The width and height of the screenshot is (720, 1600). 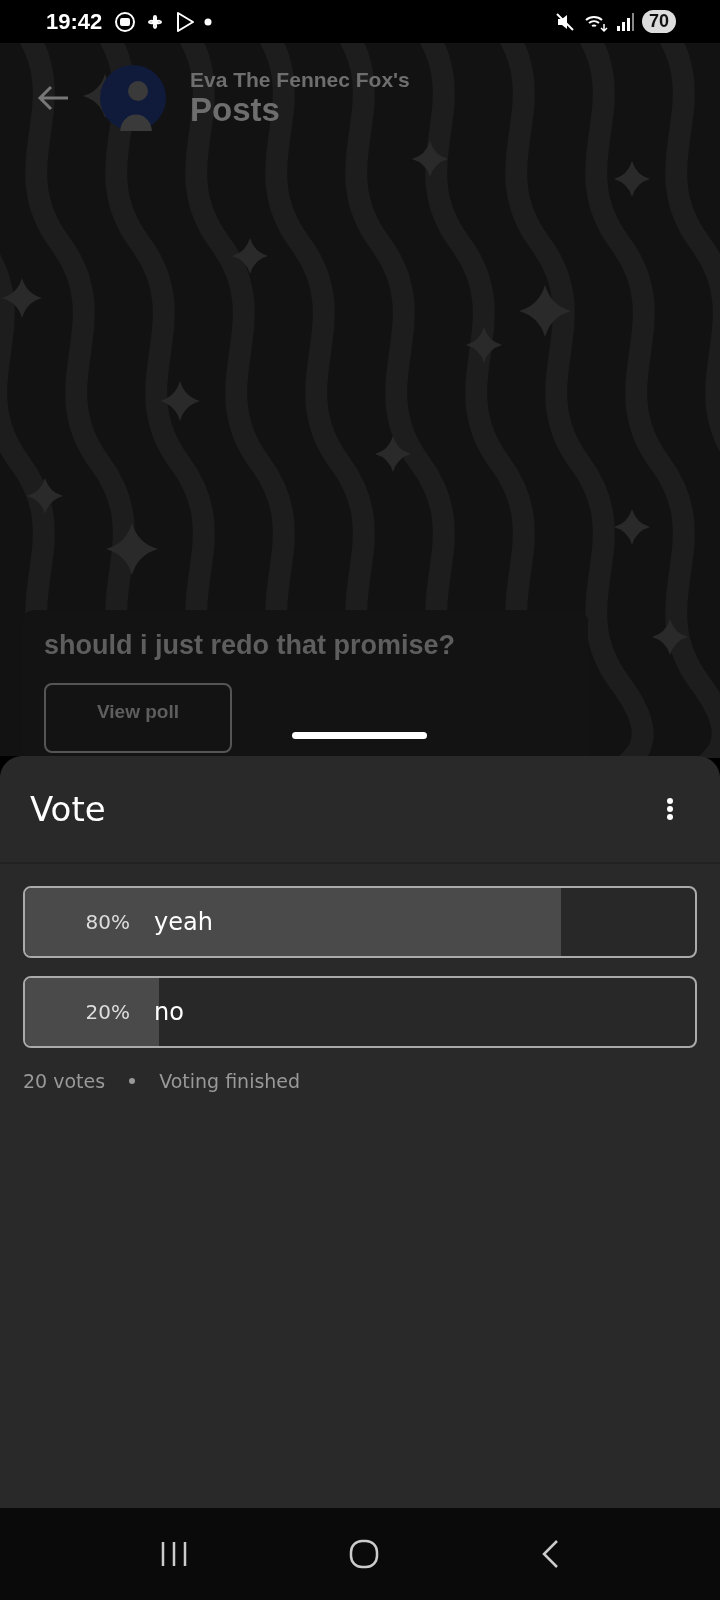 I want to click on option-label: yeah, so click(x=183, y=922).